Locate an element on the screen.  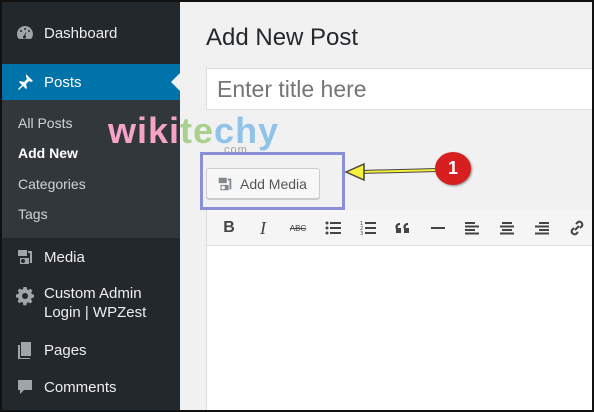
numbered-list-button: 123 is located at coordinates (368, 228).